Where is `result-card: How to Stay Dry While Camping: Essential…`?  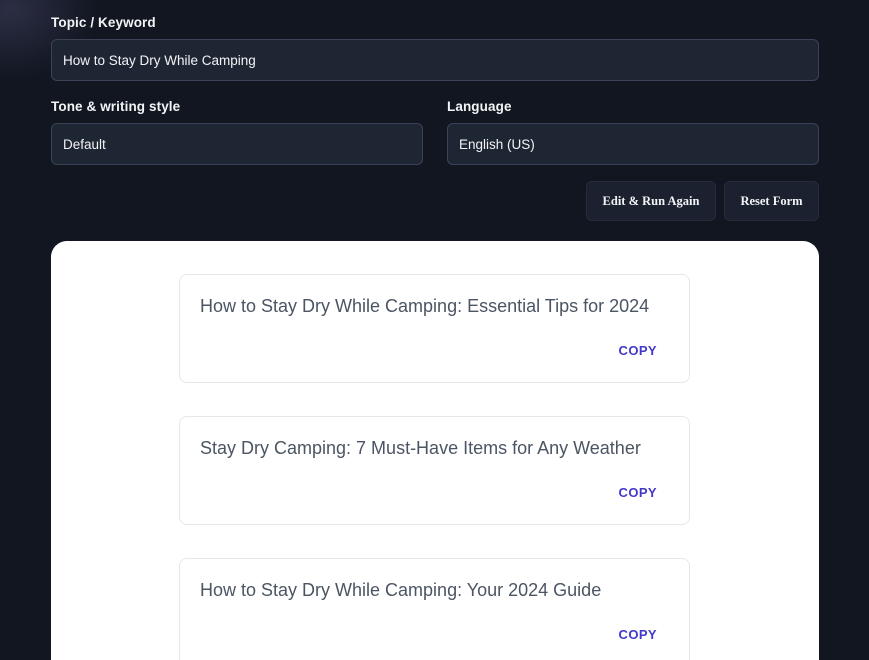
result-card: How to Stay Dry While Camping: Essential… is located at coordinates (434, 328).